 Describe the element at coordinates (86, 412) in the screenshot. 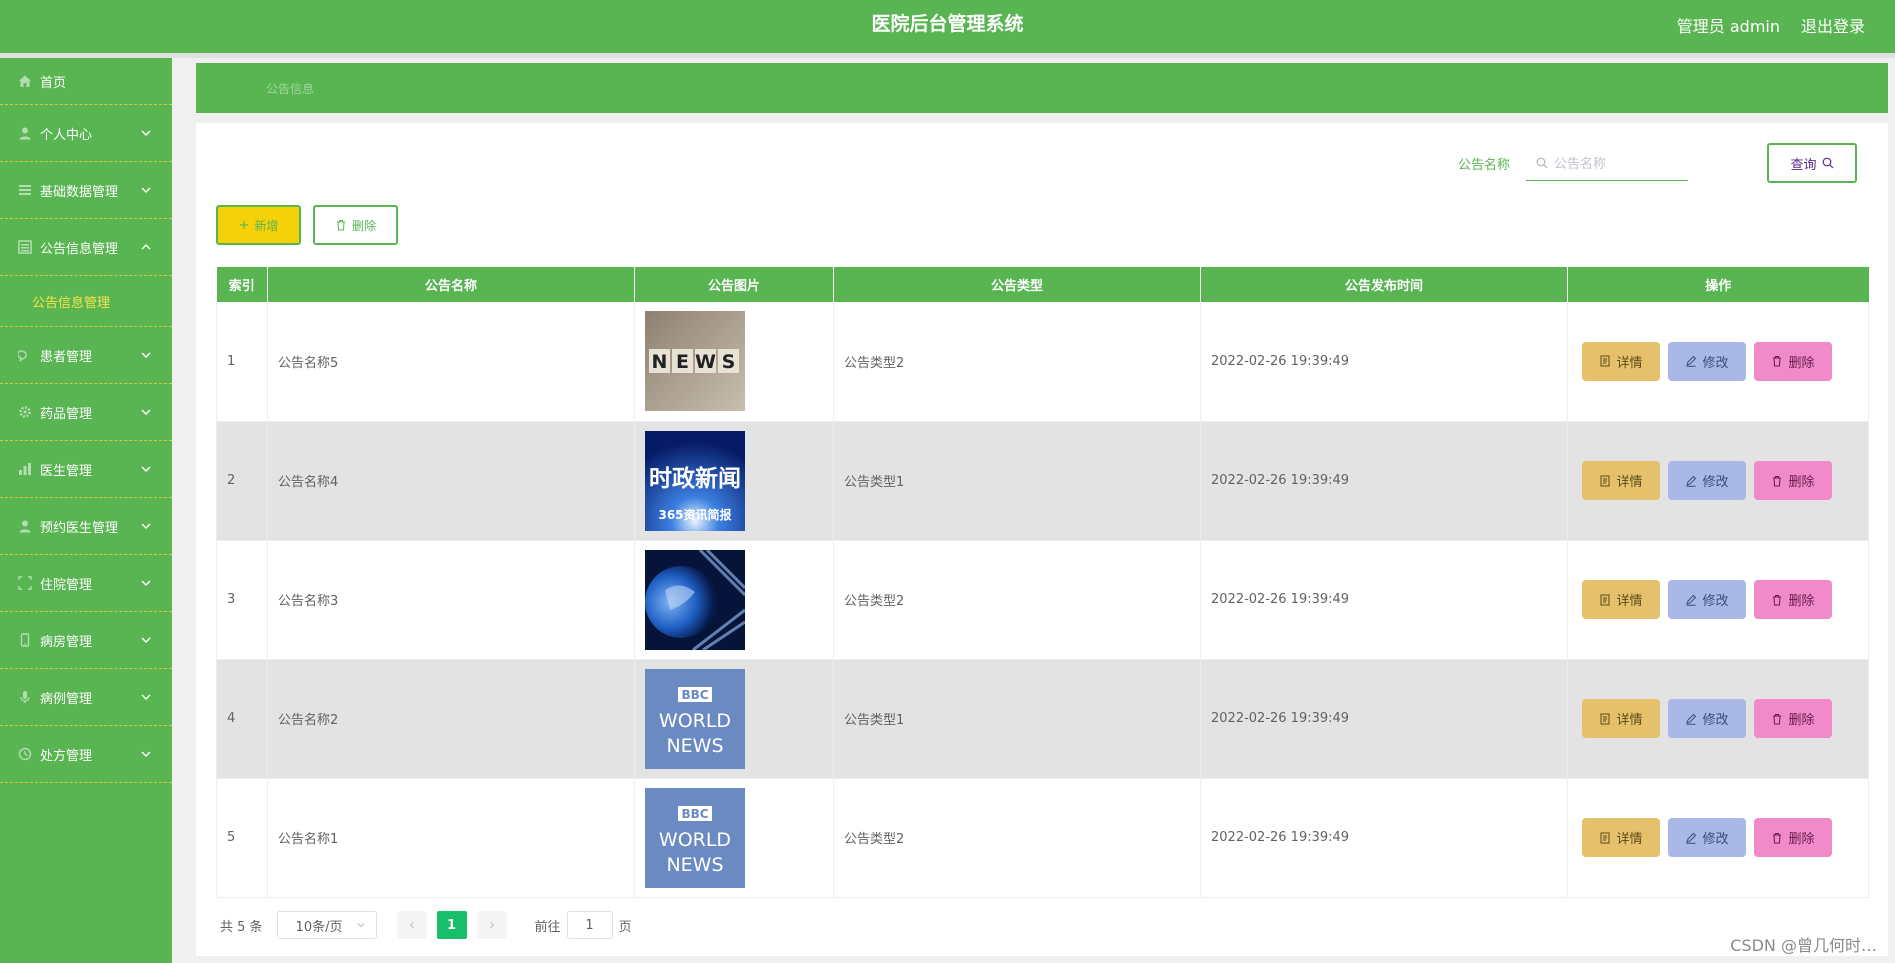

I see `sidebar-item-medicine: 药品管理` at that location.